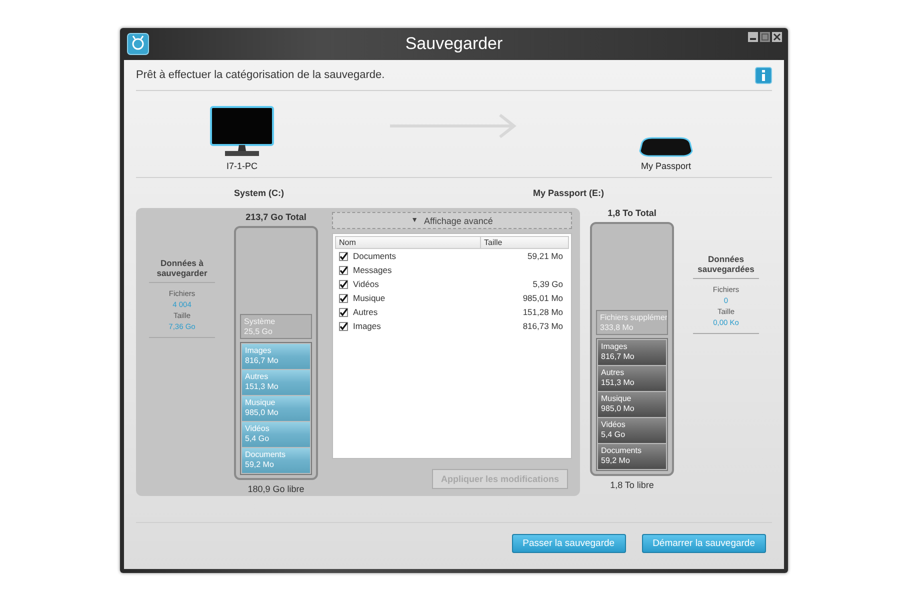 The height and width of the screenshot is (600, 900). I want to click on stats-heading: Données à sauvegarder, so click(182, 270).